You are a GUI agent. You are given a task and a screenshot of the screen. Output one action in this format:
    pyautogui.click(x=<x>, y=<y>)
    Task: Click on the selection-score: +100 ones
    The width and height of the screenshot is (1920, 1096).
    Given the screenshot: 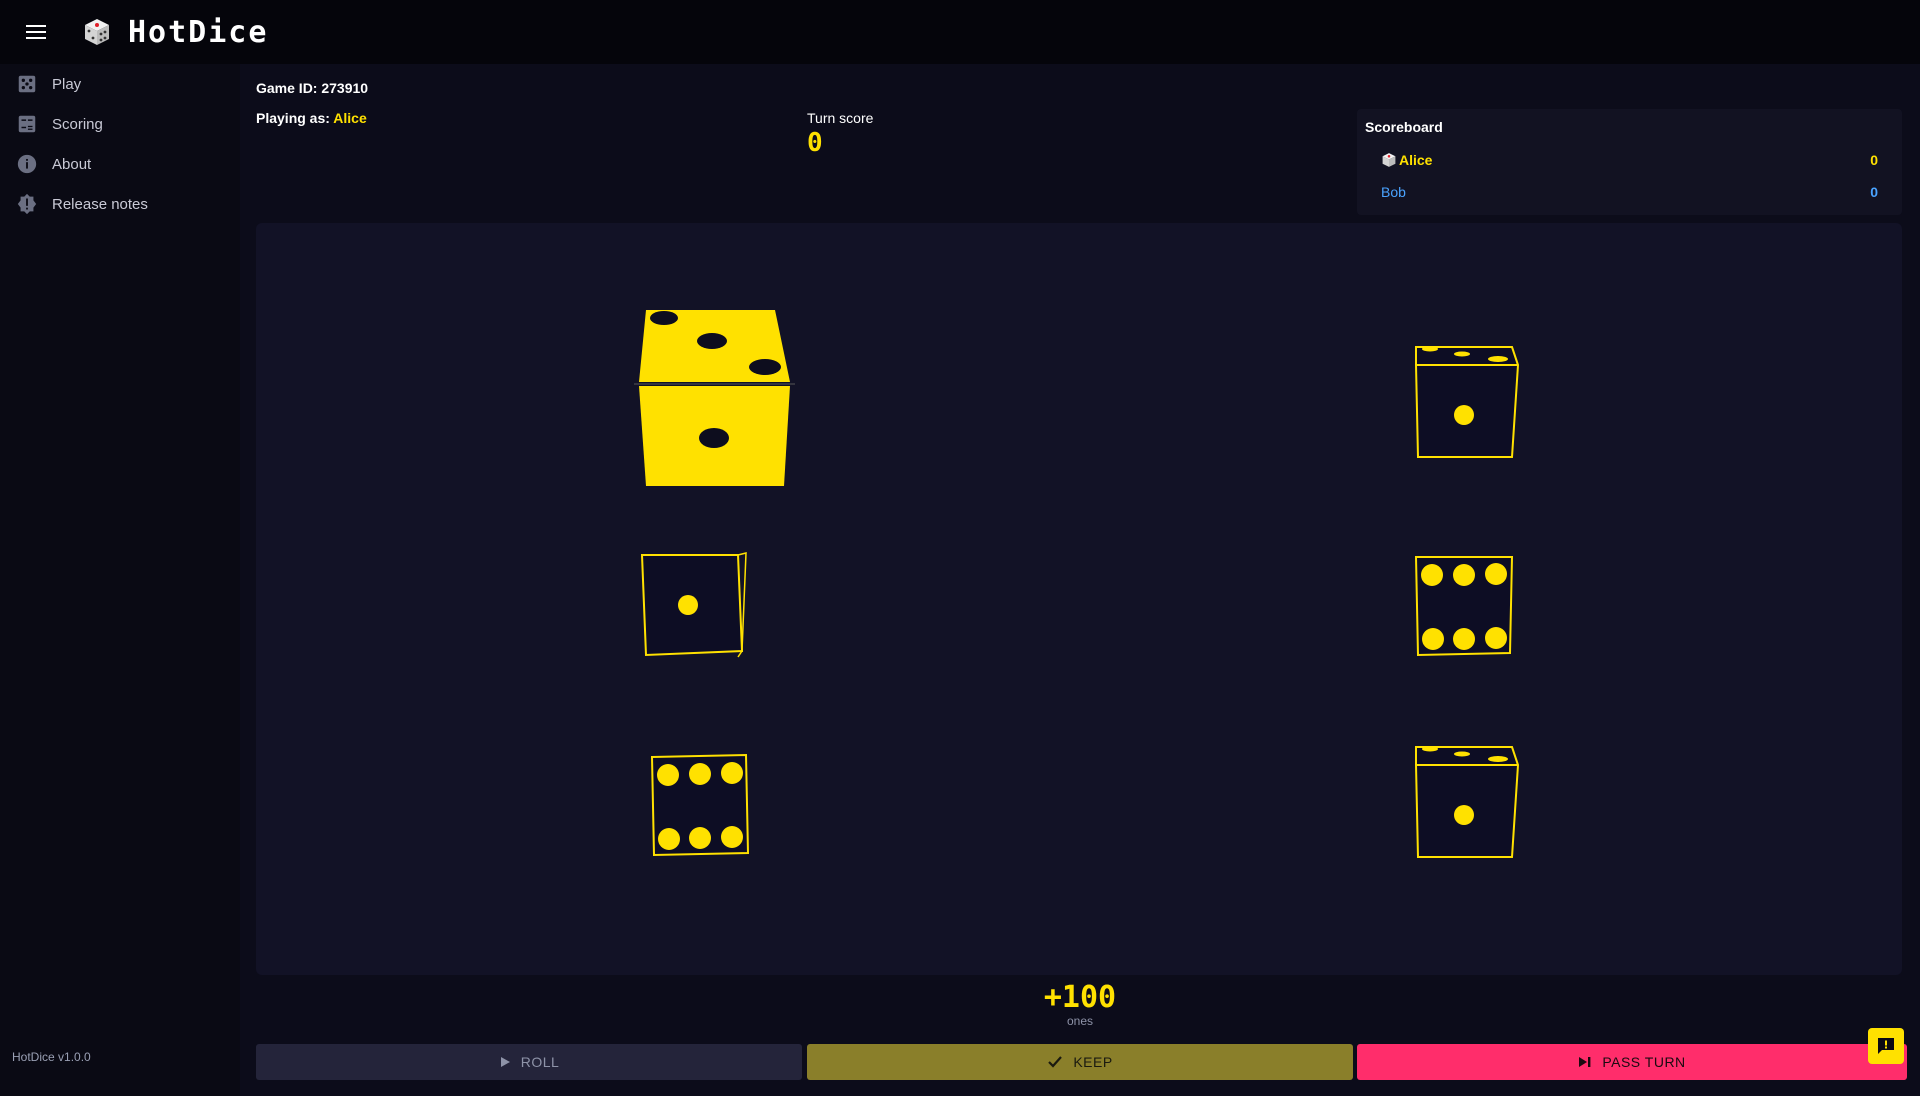 What is the action you would take?
    pyautogui.click(x=1080, y=1004)
    